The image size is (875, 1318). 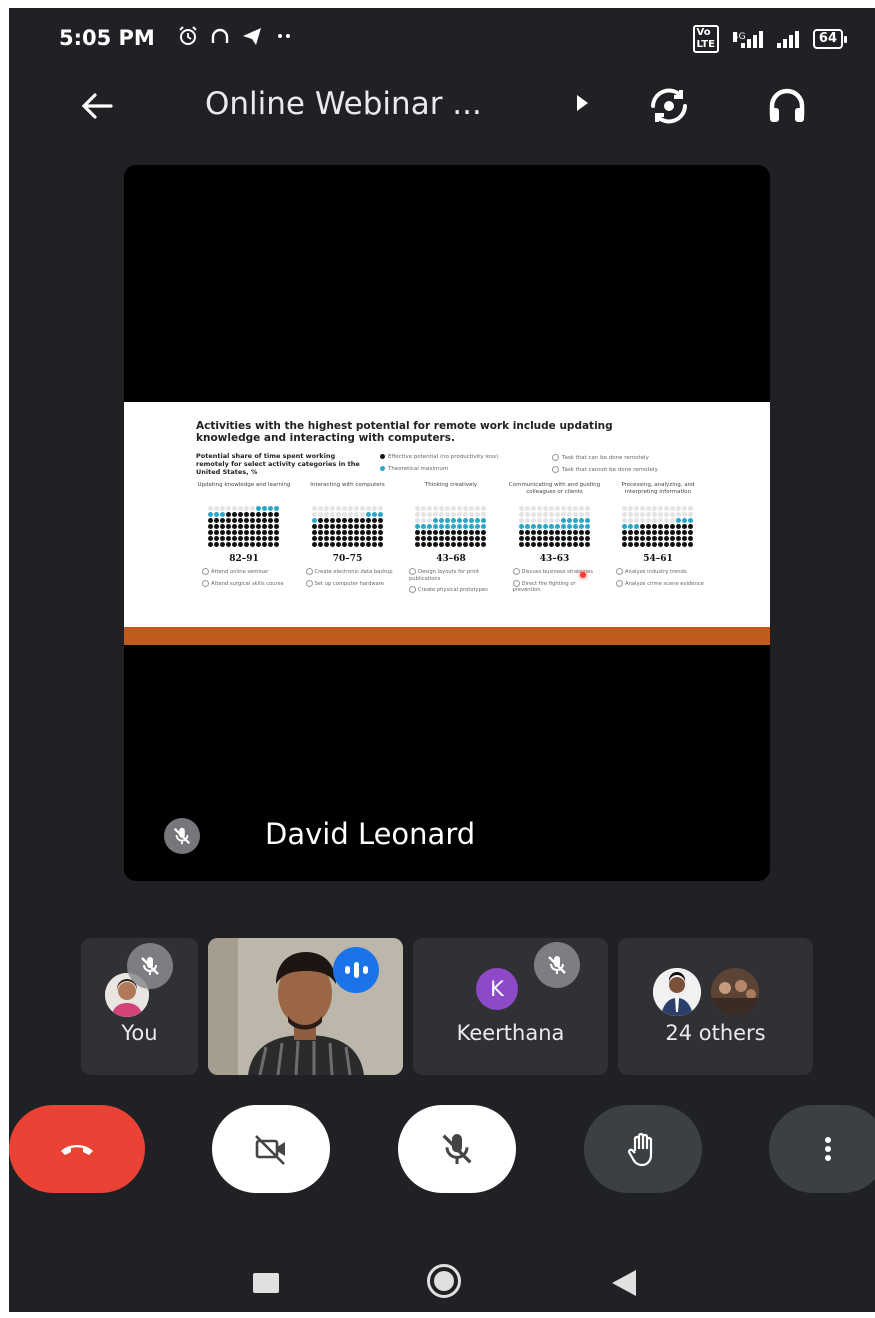 I want to click on volte-icon: Vo LTE, so click(x=705, y=39).